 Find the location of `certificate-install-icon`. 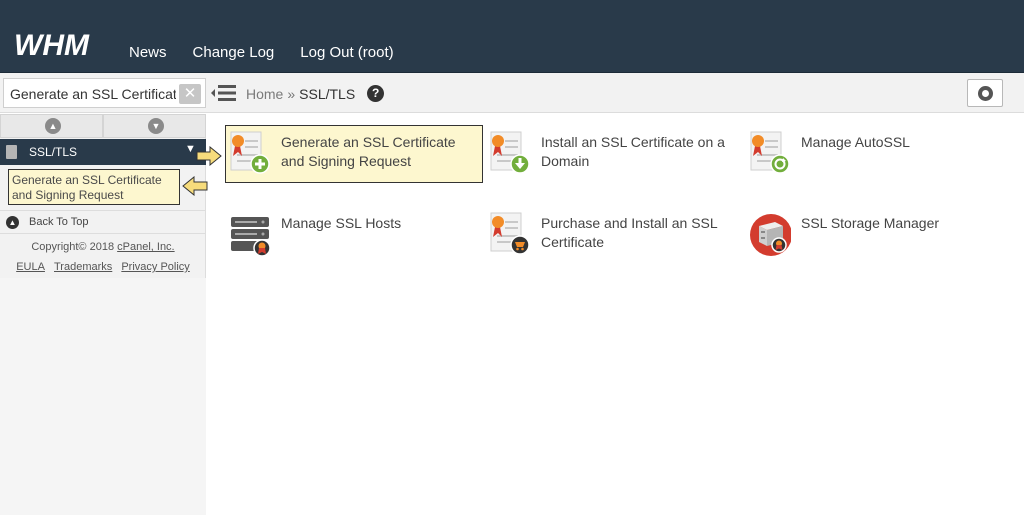

certificate-install-icon is located at coordinates (510, 152).